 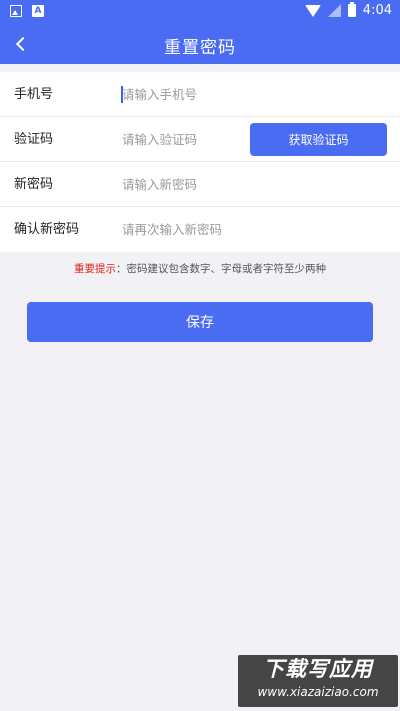 What do you see at coordinates (377, 10) in the screenshot?
I see `status-time: 4:04` at bounding box center [377, 10].